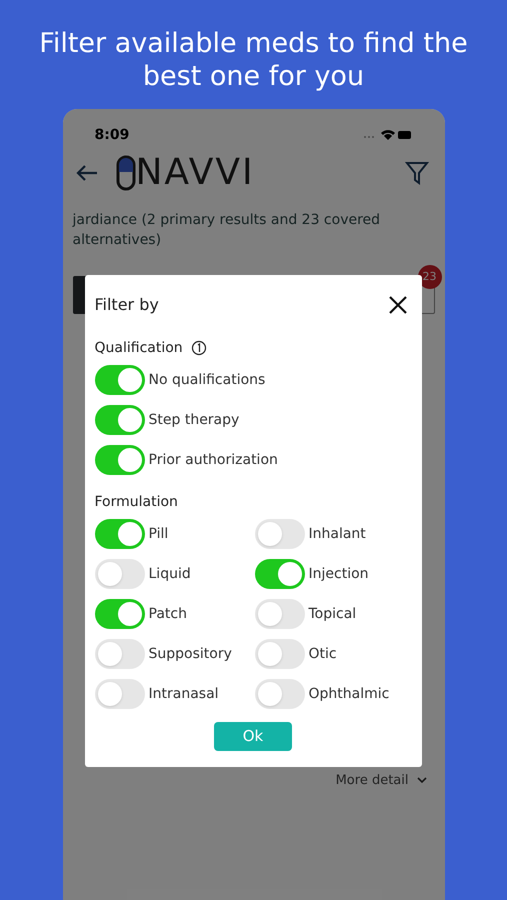 This screenshot has height=900, width=507. Describe the element at coordinates (337, 534) in the screenshot. I see `option-label: Inhalant` at that location.